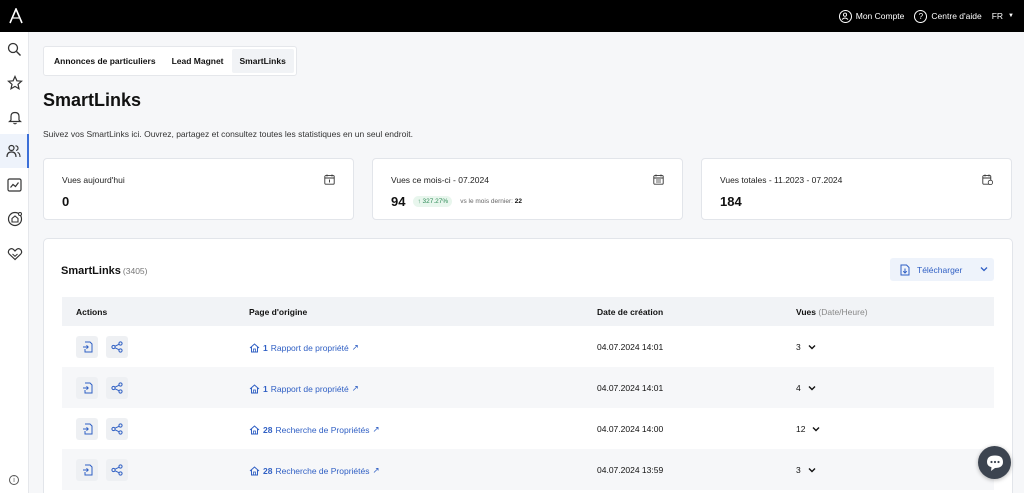 The image size is (1024, 493). What do you see at coordinates (440, 180) in the screenshot?
I see `stat-label: Vues ce mois-ci - 07.2024` at bounding box center [440, 180].